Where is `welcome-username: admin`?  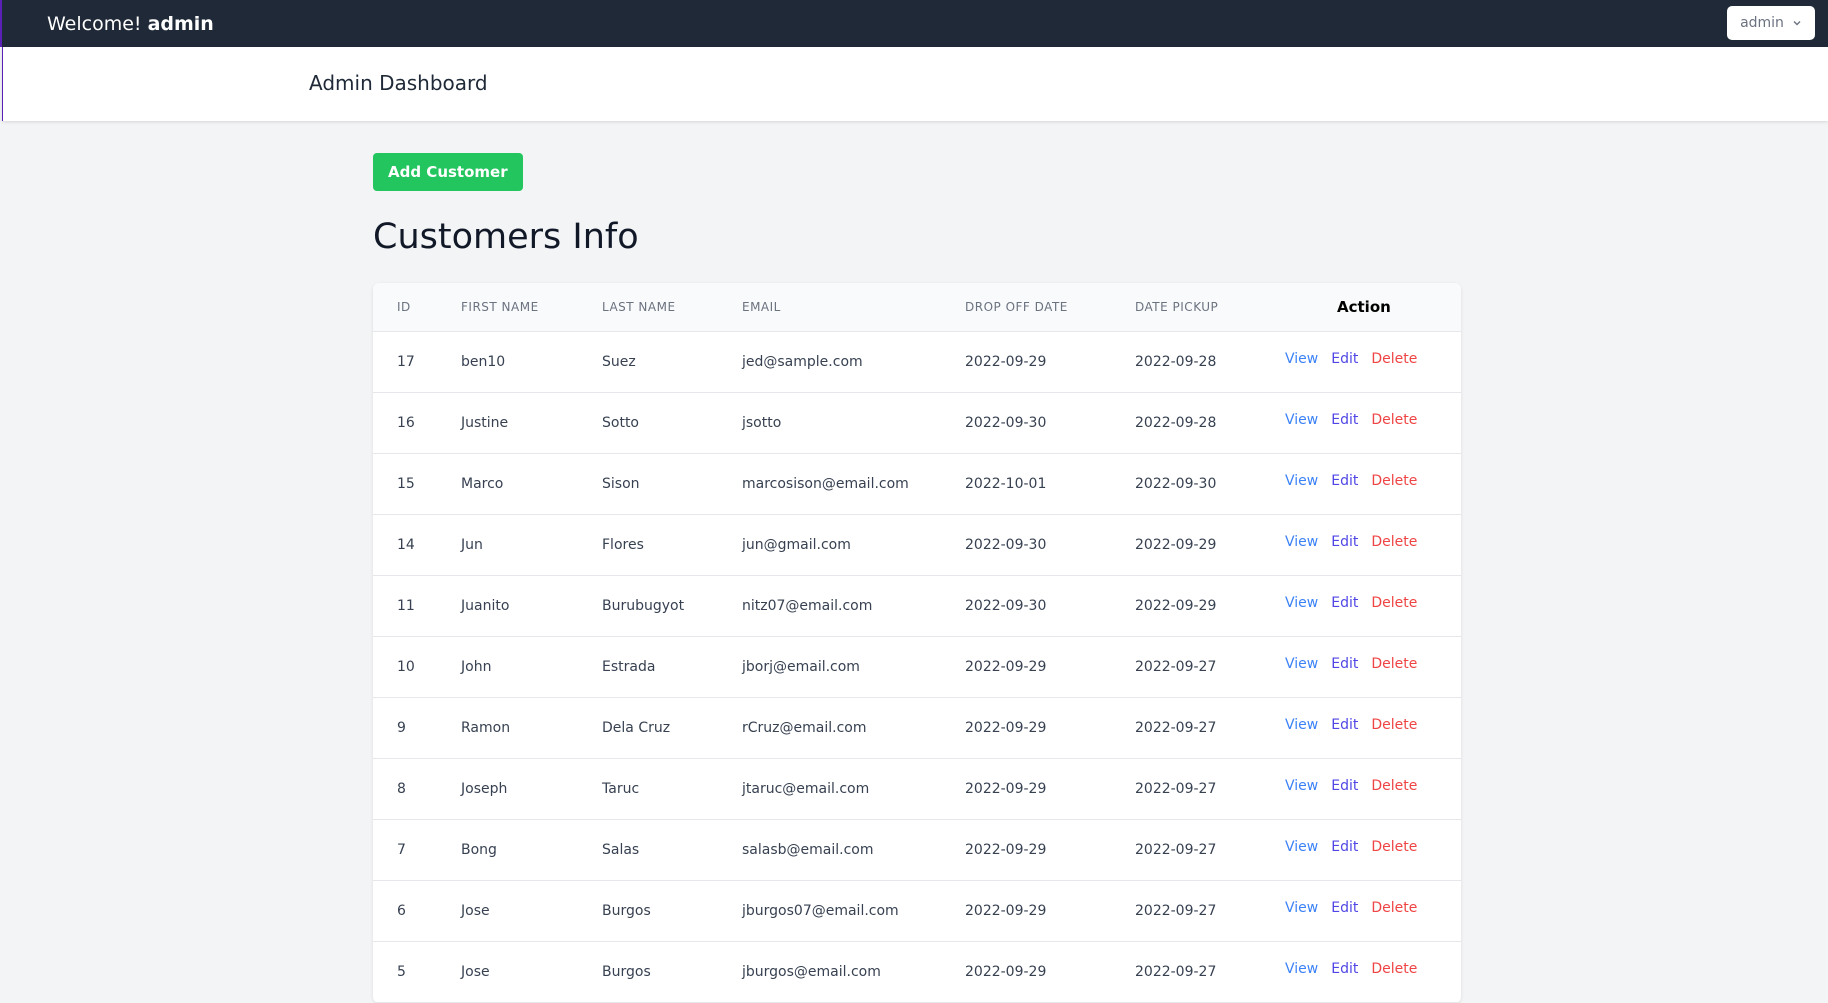 welcome-username: admin is located at coordinates (180, 24).